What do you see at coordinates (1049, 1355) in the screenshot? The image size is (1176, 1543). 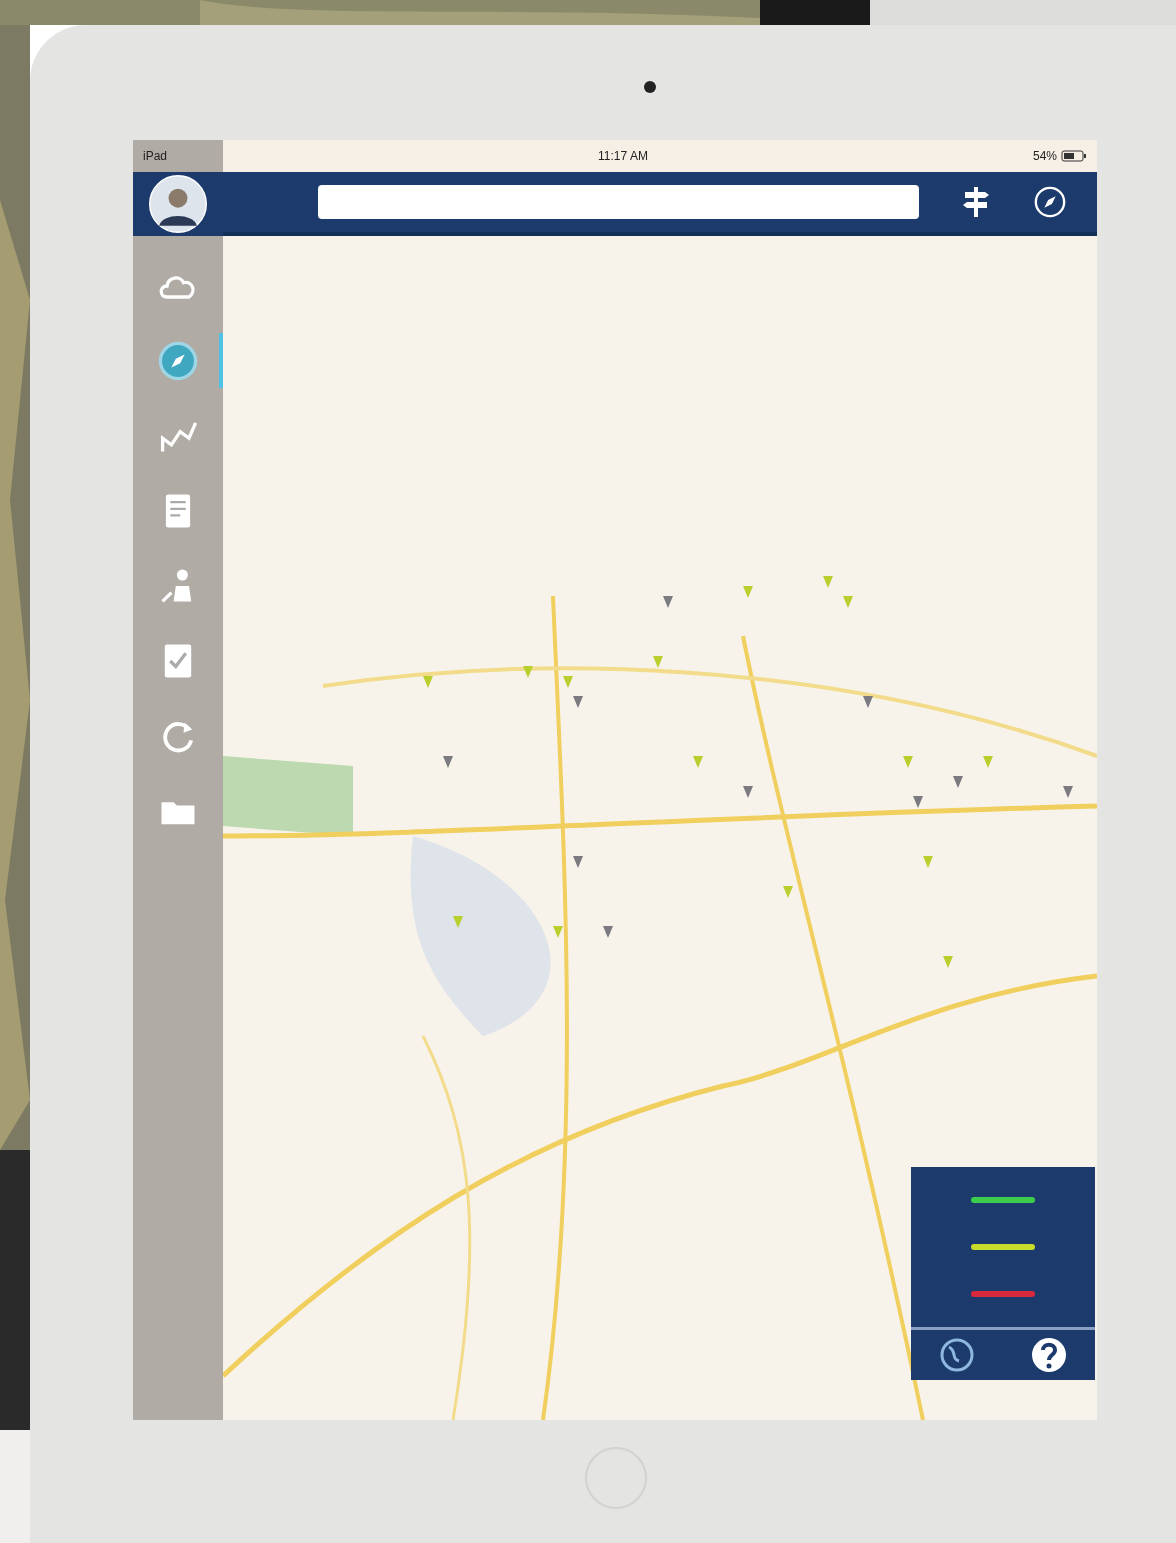 I see `help-icon` at bounding box center [1049, 1355].